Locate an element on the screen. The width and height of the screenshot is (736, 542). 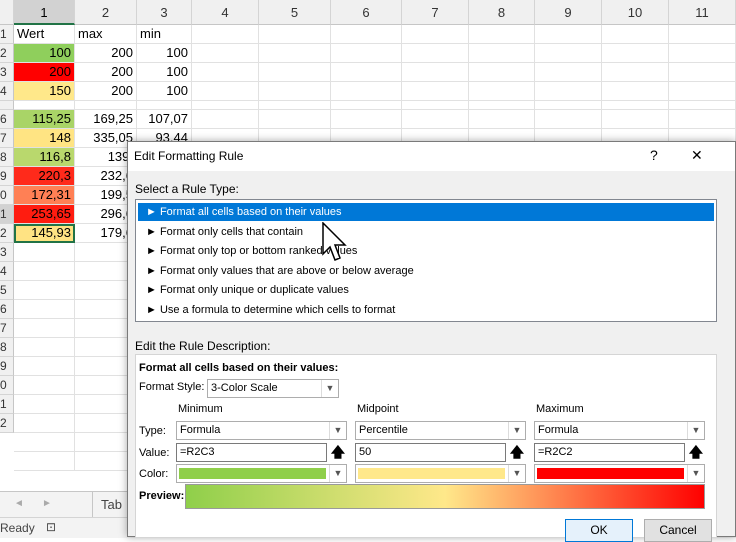
column-header-8: 8 is located at coordinates (502, 12).